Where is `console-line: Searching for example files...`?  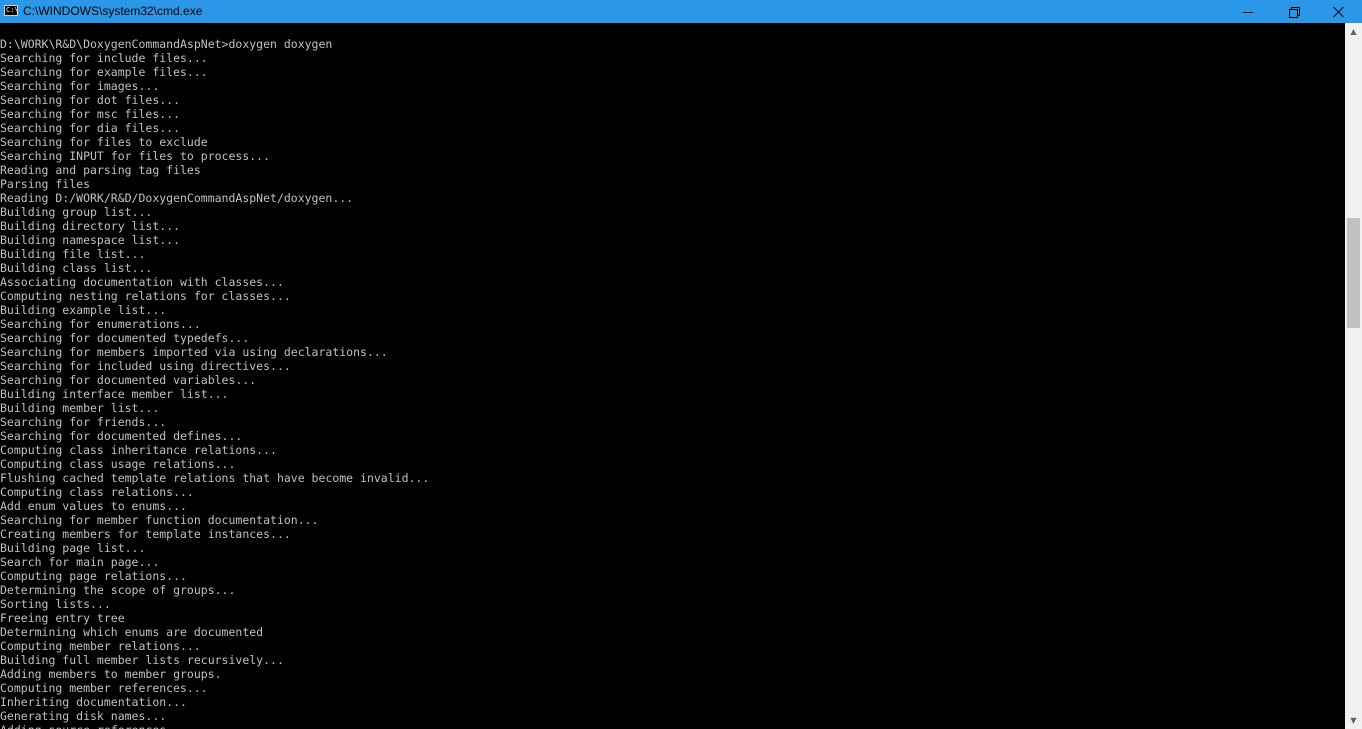 console-line: Searching for example files... is located at coordinates (104, 72).